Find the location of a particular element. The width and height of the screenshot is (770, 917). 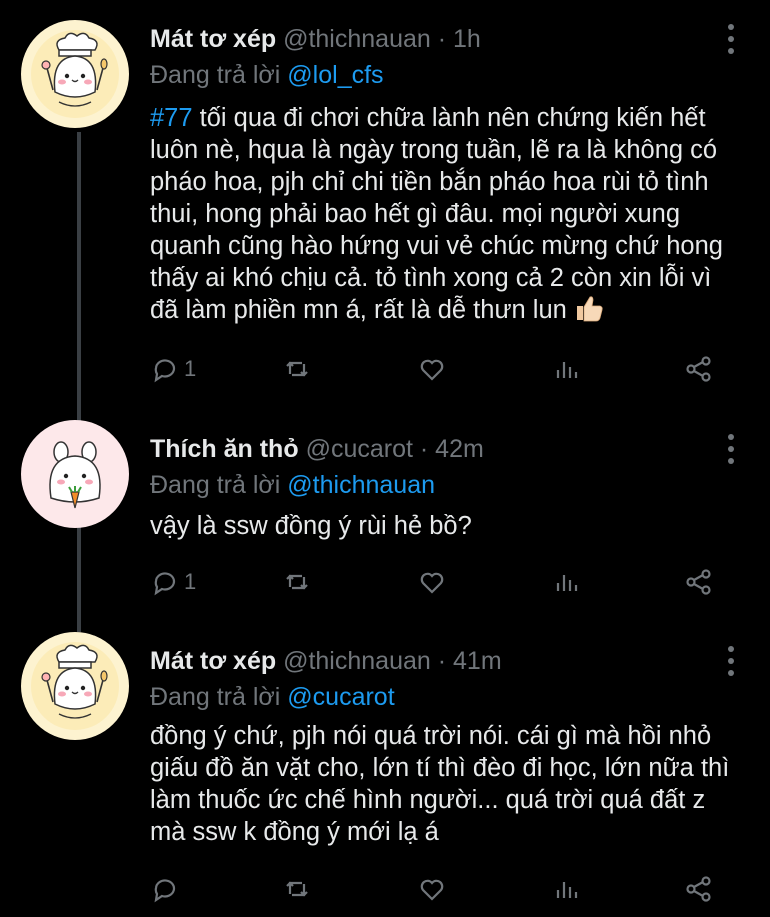

thumbs-up-emoji is located at coordinates (589, 312).